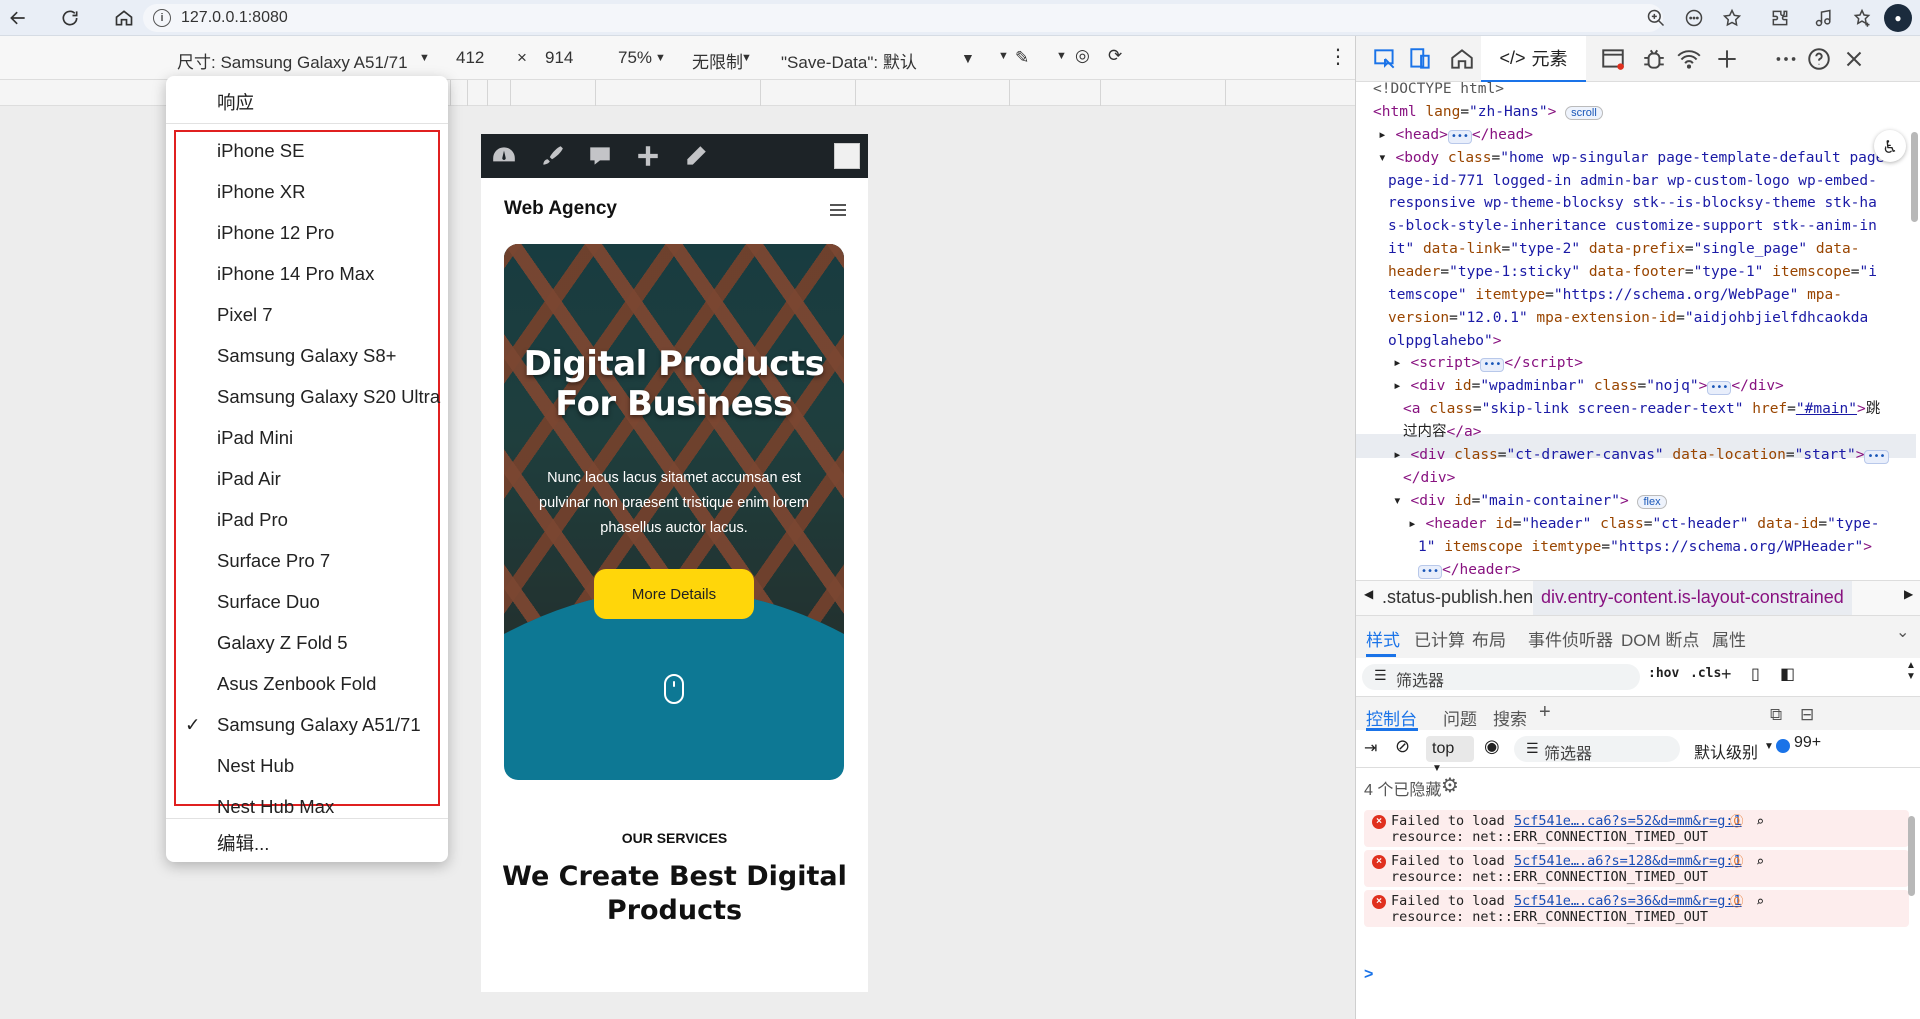 Image resolution: width=1920 pixels, height=1019 pixels. Describe the element at coordinates (1429, 478) in the screenshot. I see `dom-line: </div>` at that location.